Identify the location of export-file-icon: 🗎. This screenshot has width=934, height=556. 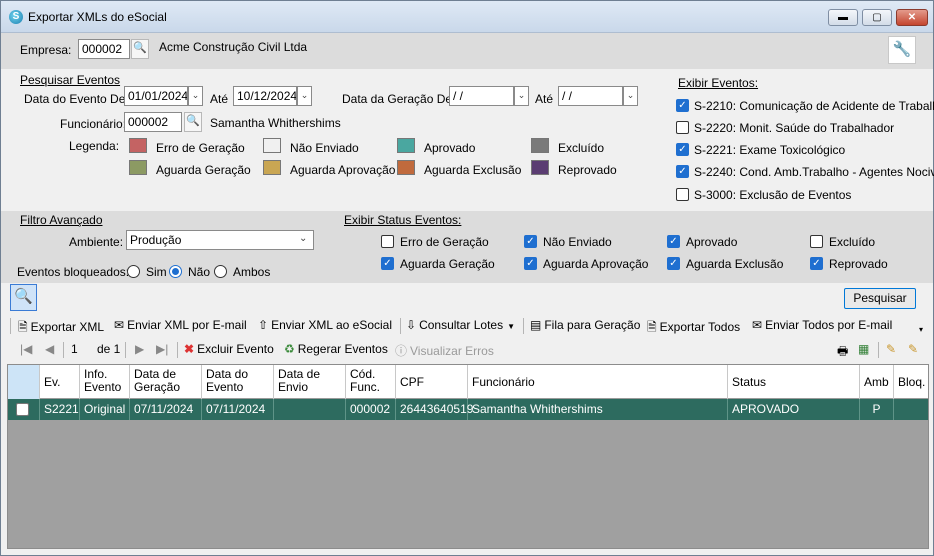
(23, 327).